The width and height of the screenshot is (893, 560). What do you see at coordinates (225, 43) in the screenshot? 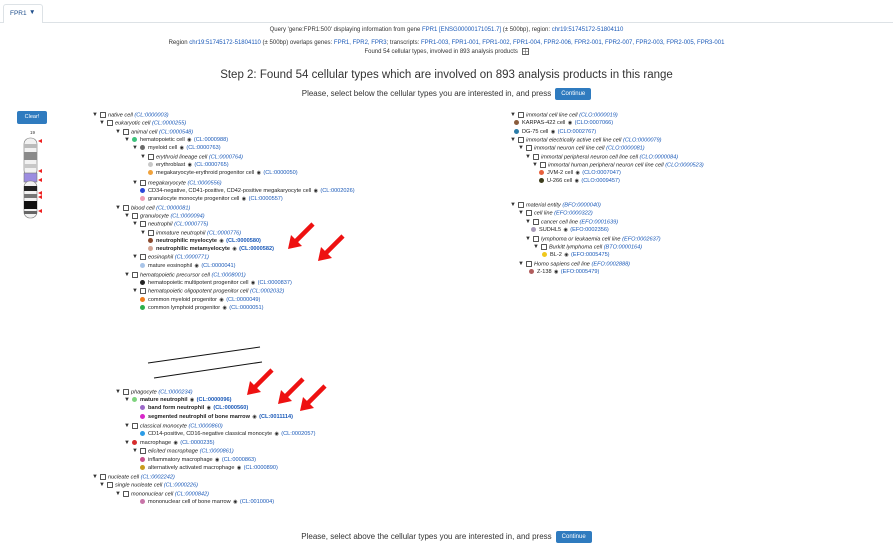
I see `region-link-2: chr19:51745172-51804110` at bounding box center [225, 43].